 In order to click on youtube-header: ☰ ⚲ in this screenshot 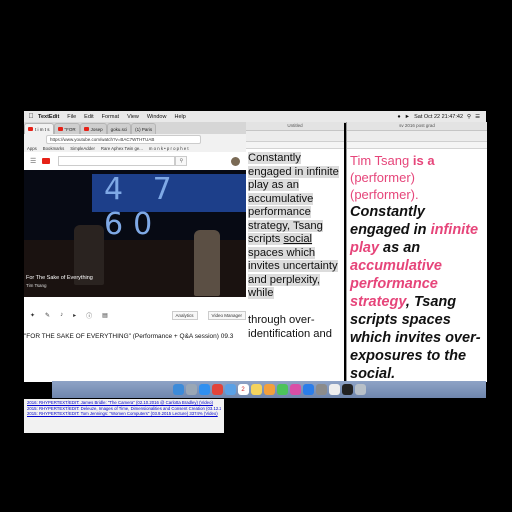, I will do `click(135, 161)`.